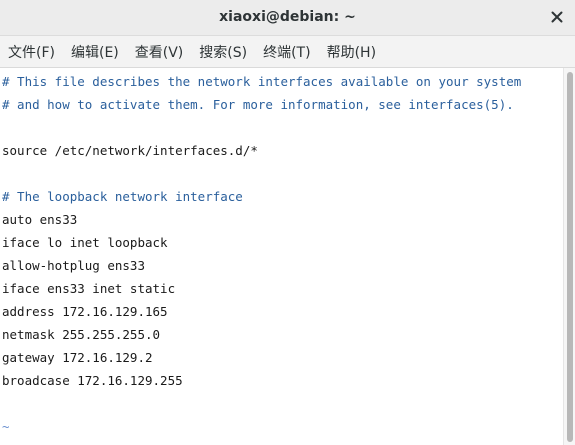 Image resolution: width=575 pixels, height=445 pixels. What do you see at coordinates (31, 52) in the screenshot?
I see `menu-file: 文件(F)` at bounding box center [31, 52].